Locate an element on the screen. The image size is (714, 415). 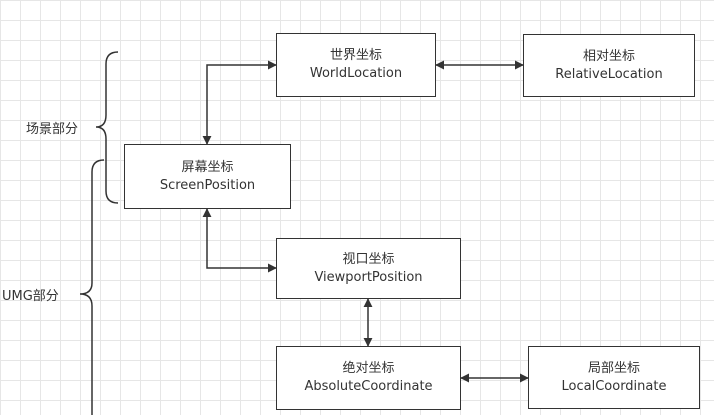
world-location-node: 世界坐标 WorldLocation is located at coordinates (356, 65).